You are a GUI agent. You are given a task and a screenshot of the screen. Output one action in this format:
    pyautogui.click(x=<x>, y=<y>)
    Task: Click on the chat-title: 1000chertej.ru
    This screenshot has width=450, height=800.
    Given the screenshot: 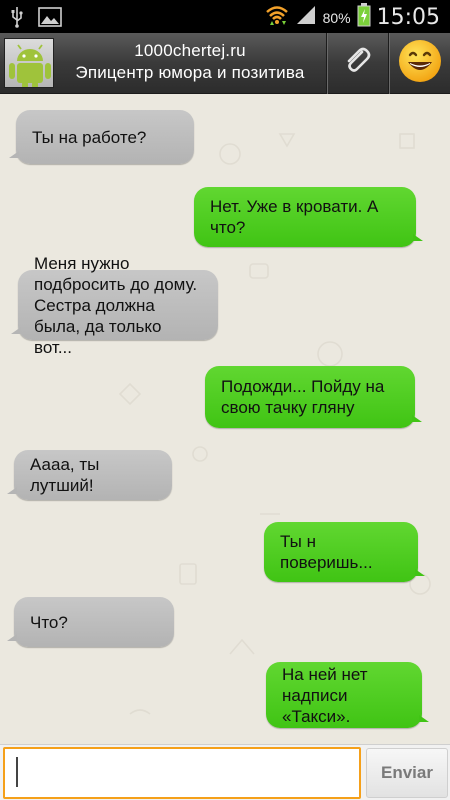 What is the action you would take?
    pyautogui.click(x=190, y=50)
    